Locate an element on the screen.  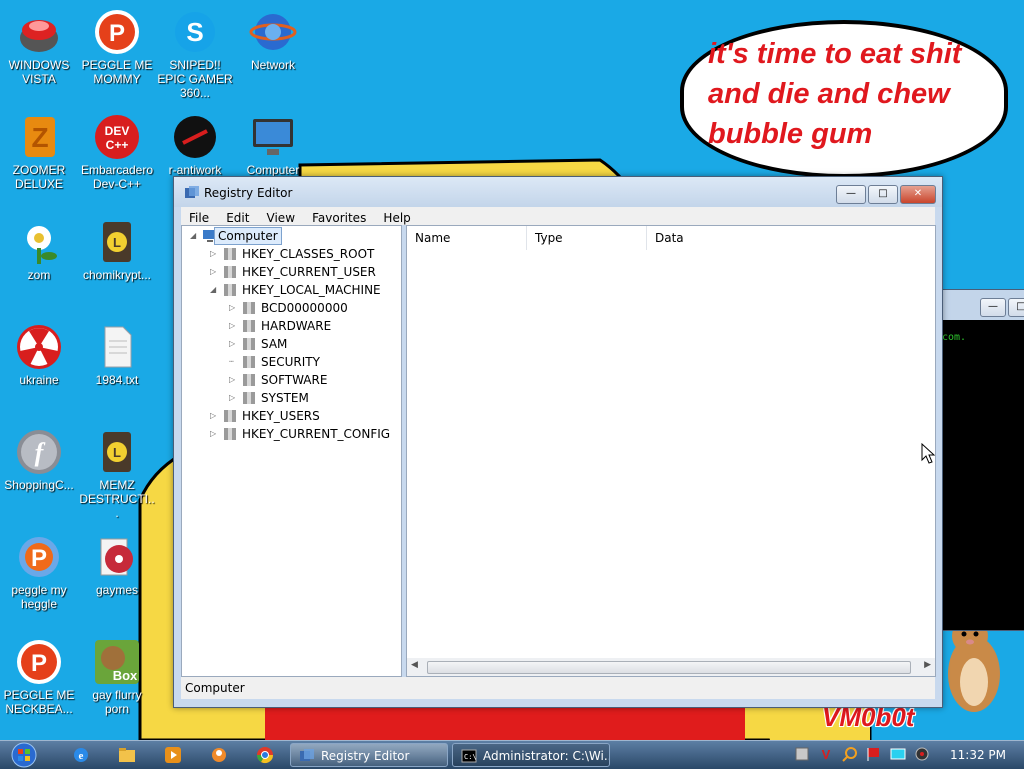
scroll-left-icon: ◀ is located at coordinates (414, 665).